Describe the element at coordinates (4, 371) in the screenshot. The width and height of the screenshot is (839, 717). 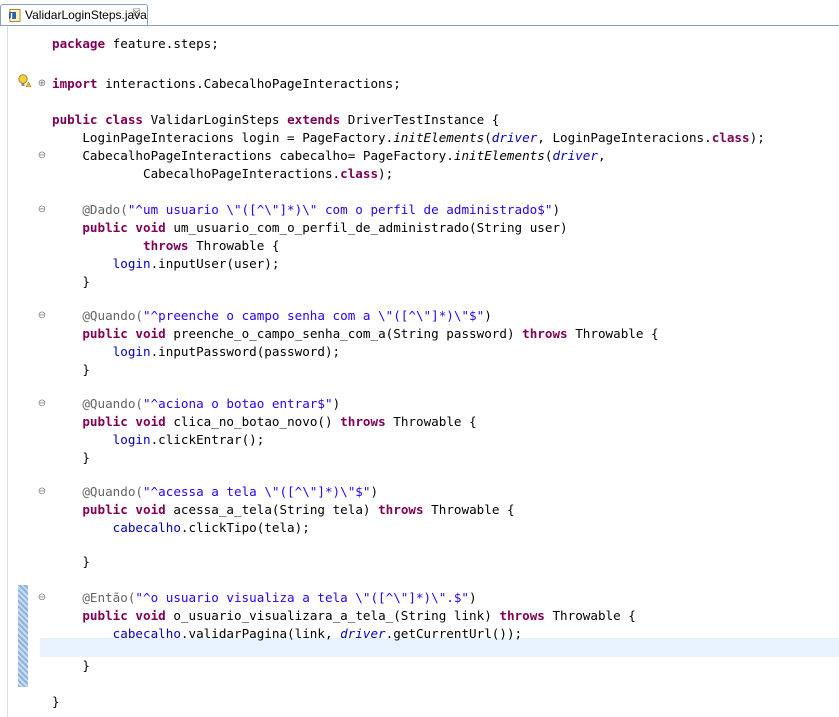
I see `overview-ruler` at that location.